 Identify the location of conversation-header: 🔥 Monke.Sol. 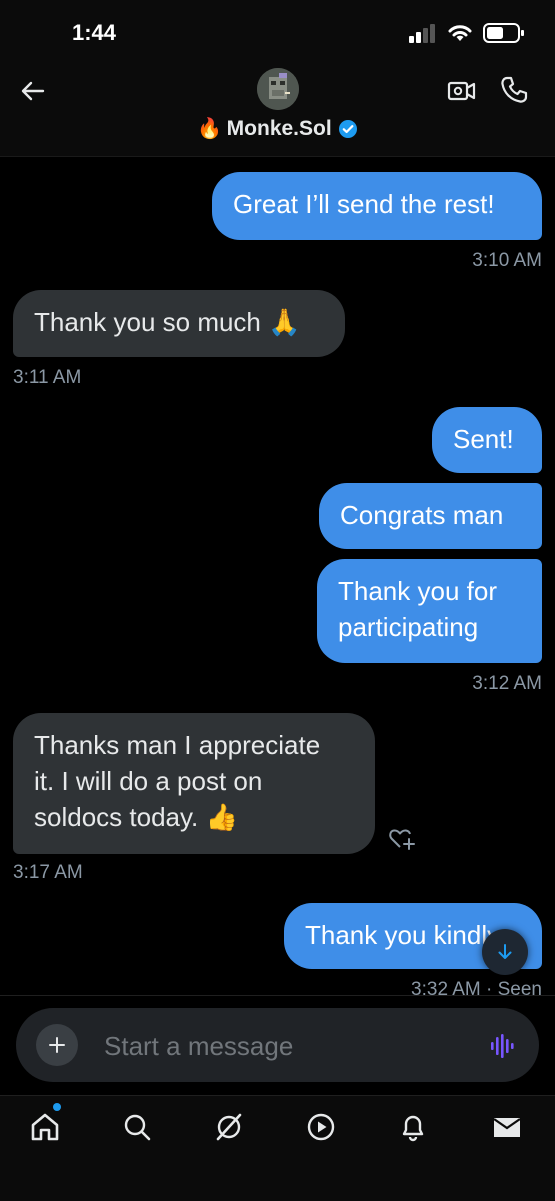
(277, 109).